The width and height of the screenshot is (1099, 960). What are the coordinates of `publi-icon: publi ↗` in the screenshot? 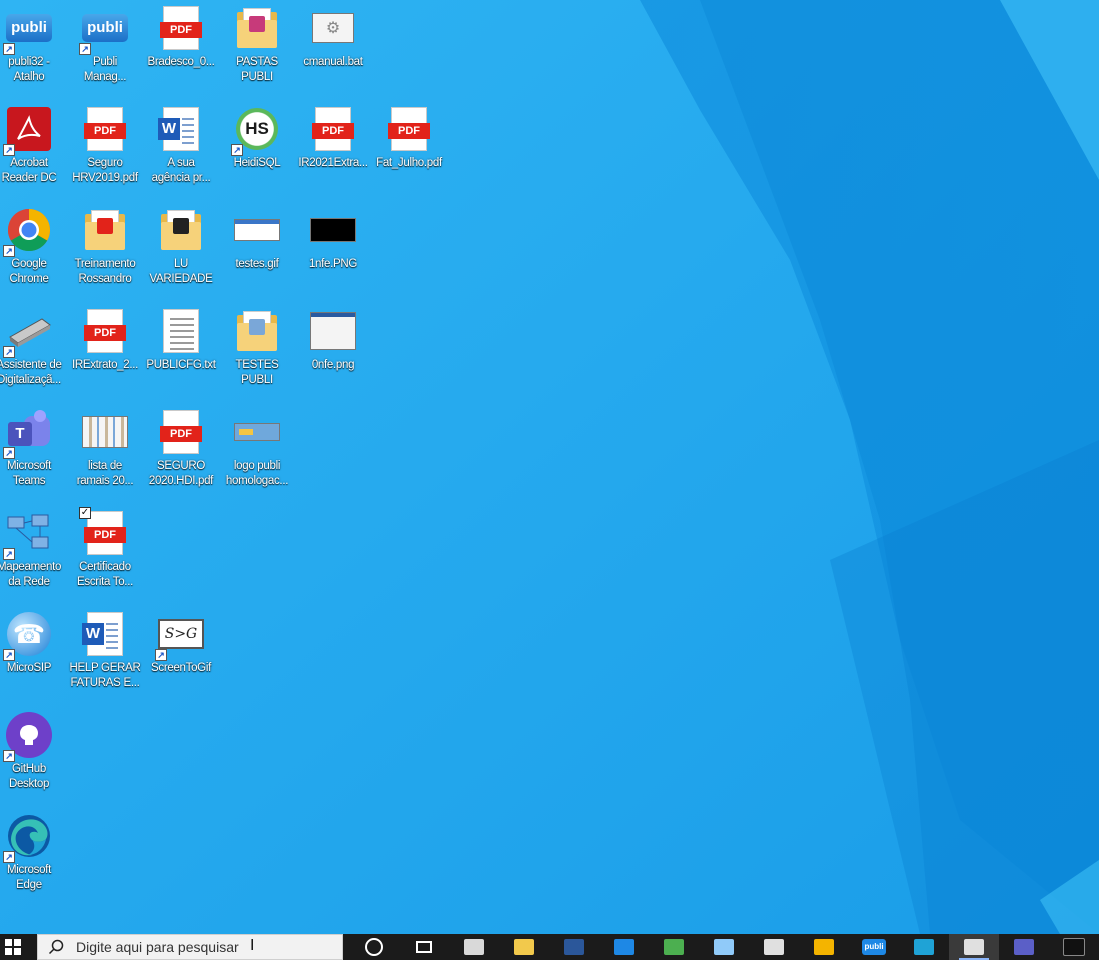 It's located at (104, 30).